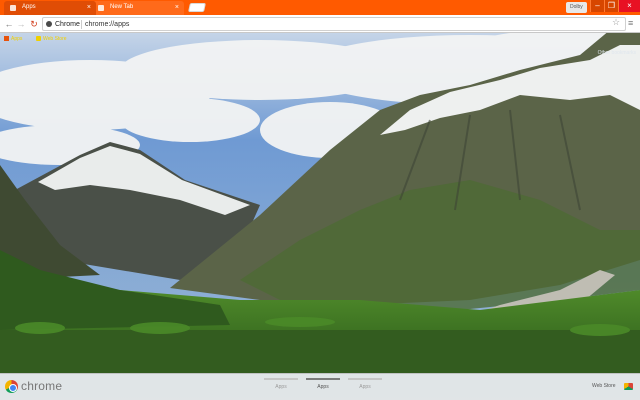 The height and width of the screenshot is (400, 640). What do you see at coordinates (197, 7) in the screenshot?
I see `new-tab-button` at bounding box center [197, 7].